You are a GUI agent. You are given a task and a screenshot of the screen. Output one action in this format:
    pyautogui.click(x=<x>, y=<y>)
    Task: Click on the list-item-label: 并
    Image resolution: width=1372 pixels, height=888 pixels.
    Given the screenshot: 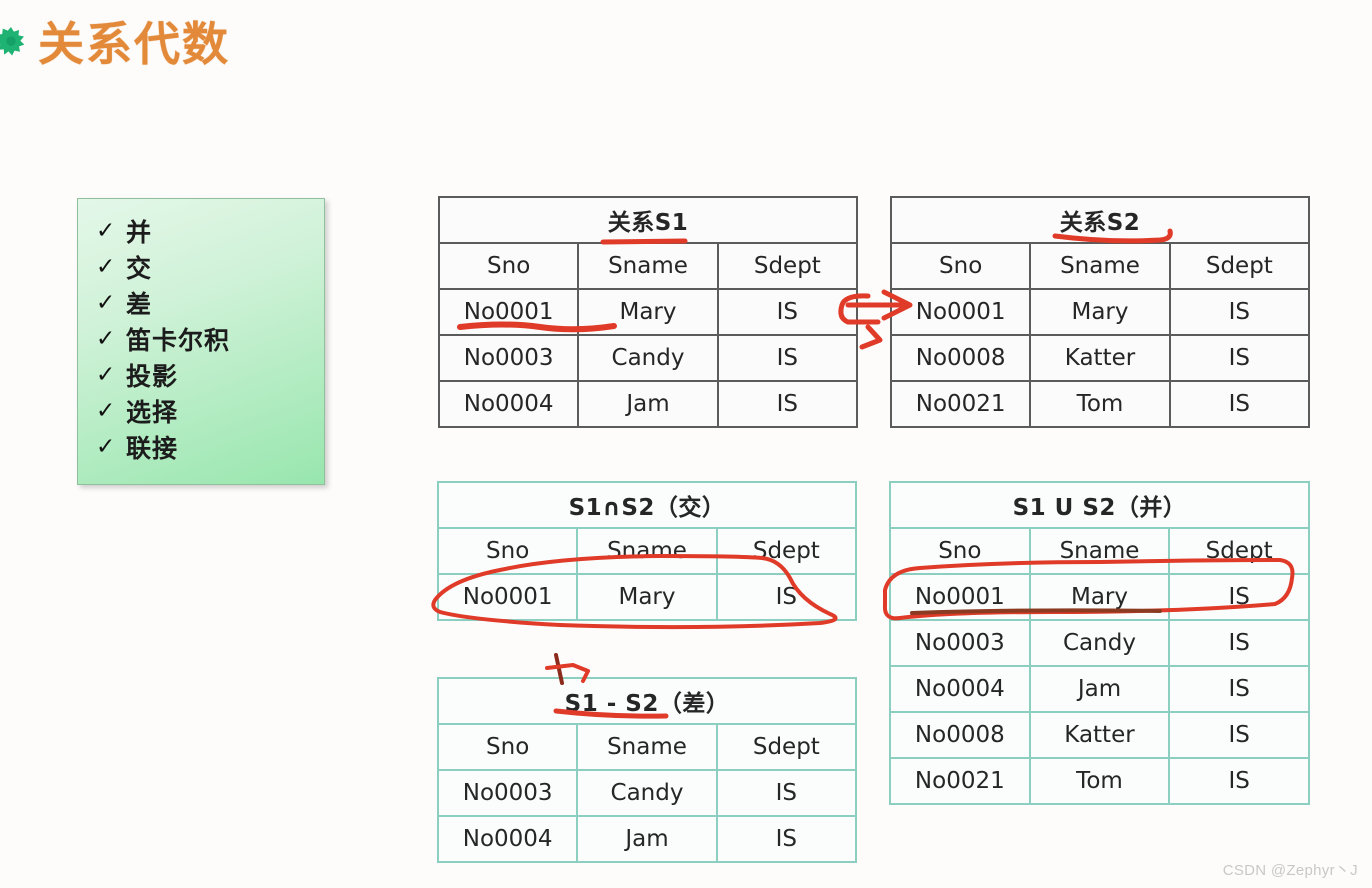 What is the action you would take?
    pyautogui.click(x=139, y=232)
    